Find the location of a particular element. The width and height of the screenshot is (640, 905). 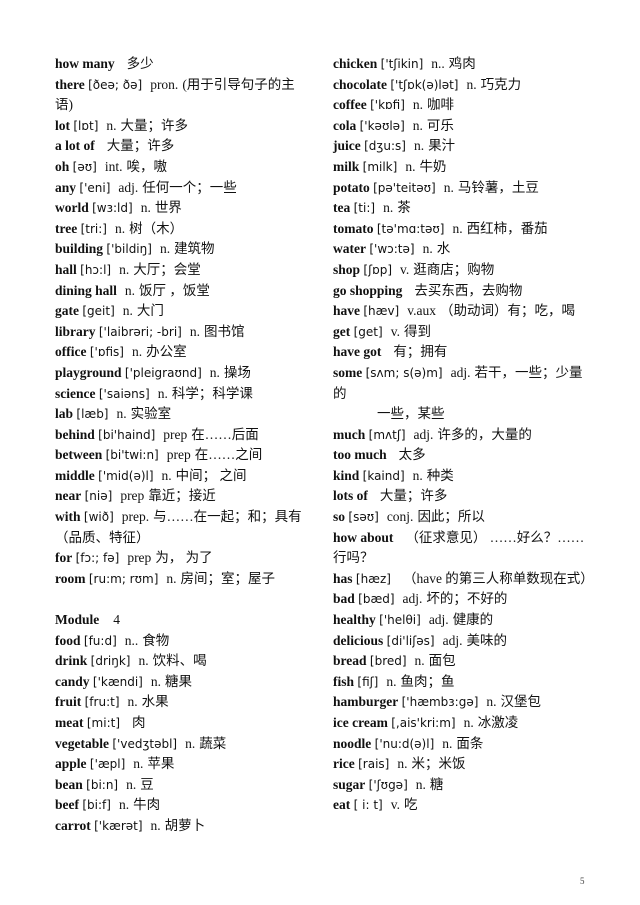

vocab-phonetic: [ti:] is located at coordinates (364, 208).